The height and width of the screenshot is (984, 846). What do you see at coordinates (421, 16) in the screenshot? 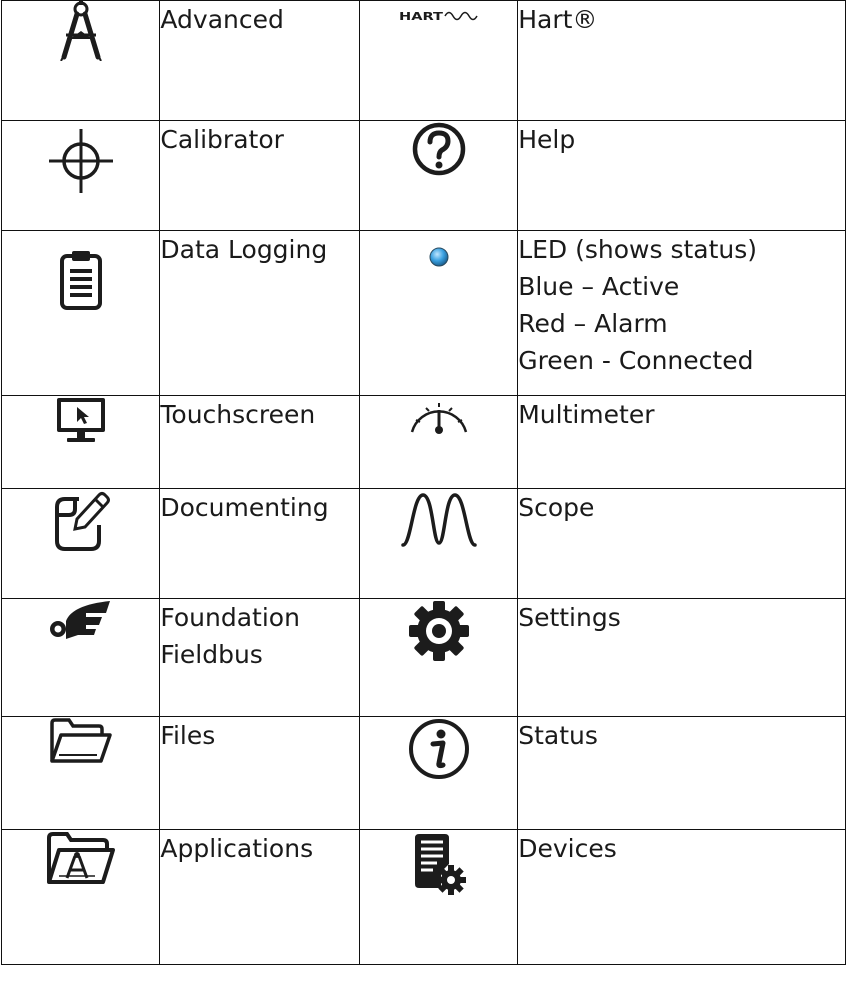
I see `svg-text: HART` at bounding box center [421, 16].